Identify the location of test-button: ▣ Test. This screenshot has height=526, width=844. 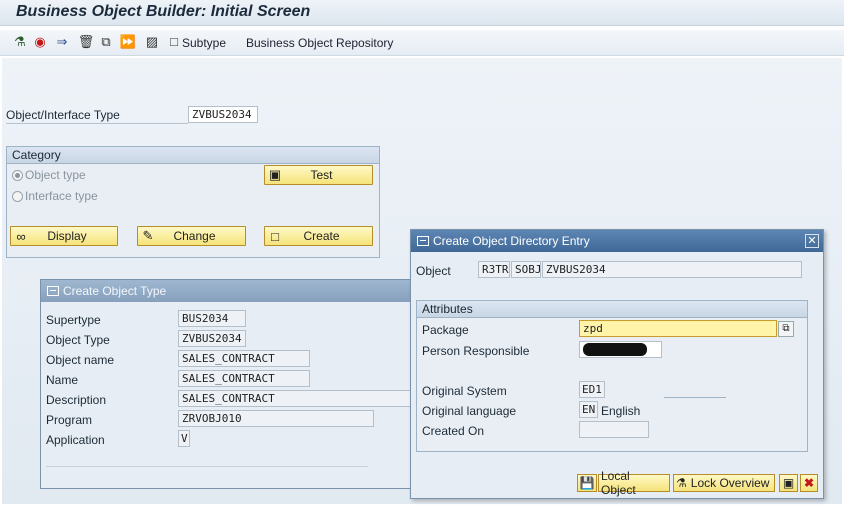
(318, 175).